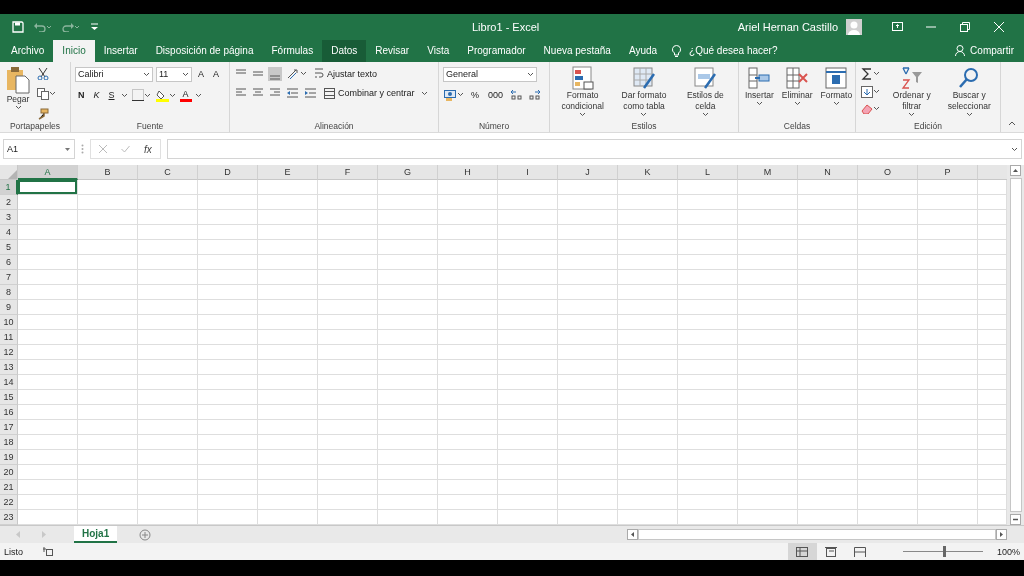 Image resolution: width=1024 pixels, height=576 pixels. What do you see at coordinates (912, 92) in the screenshot?
I see `ribbon-button: Ordenar y filtrar` at bounding box center [912, 92].